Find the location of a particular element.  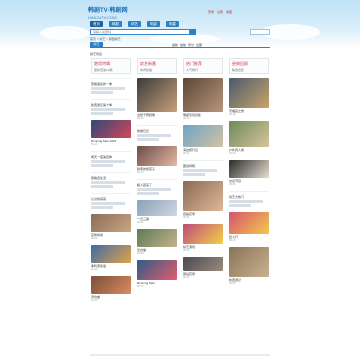

video-date: 09-02 is located at coordinates (140, 222).